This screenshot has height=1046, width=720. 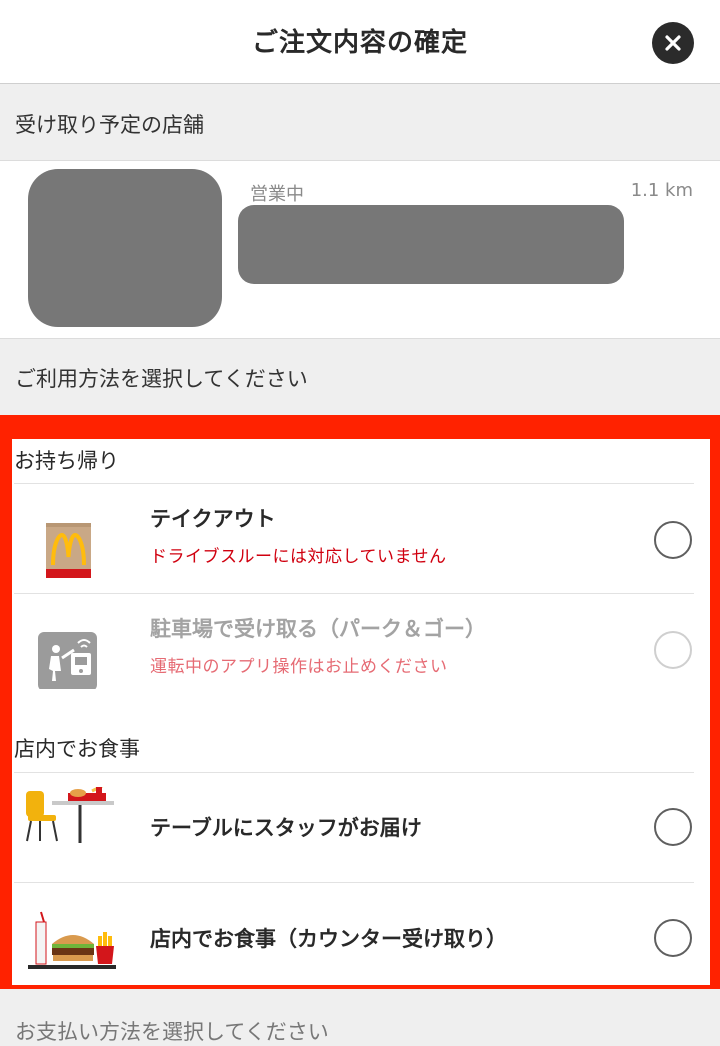 I want to click on store-section-heading: 受け取り予定の店舗, so click(x=360, y=122).